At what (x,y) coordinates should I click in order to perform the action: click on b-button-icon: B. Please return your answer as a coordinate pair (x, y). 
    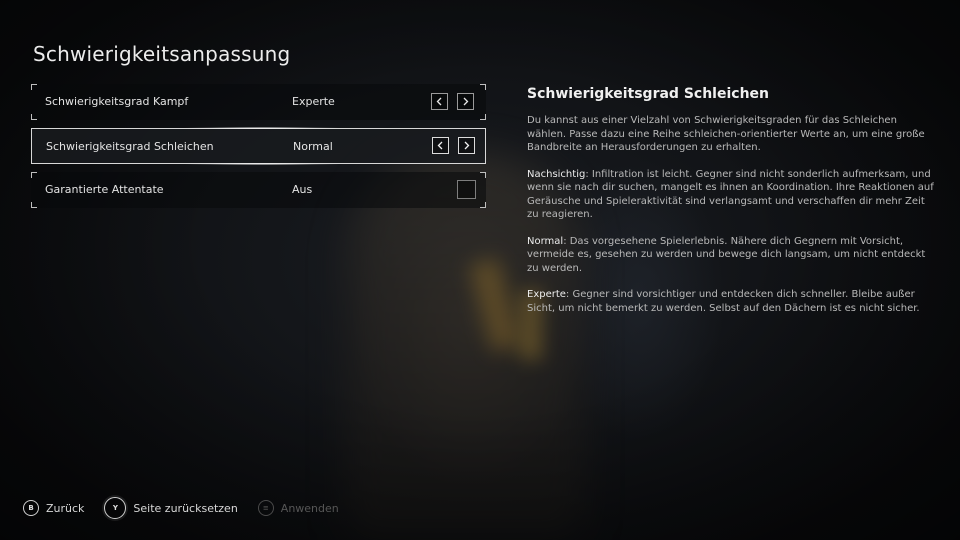
    Looking at the image, I should click on (31, 508).